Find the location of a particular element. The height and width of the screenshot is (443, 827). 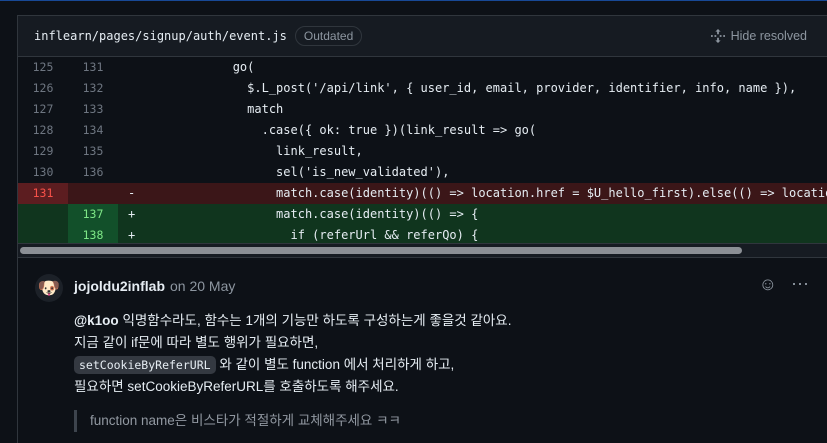

code-line: match.case(identity)(() => { is located at coordinates (312, 214).